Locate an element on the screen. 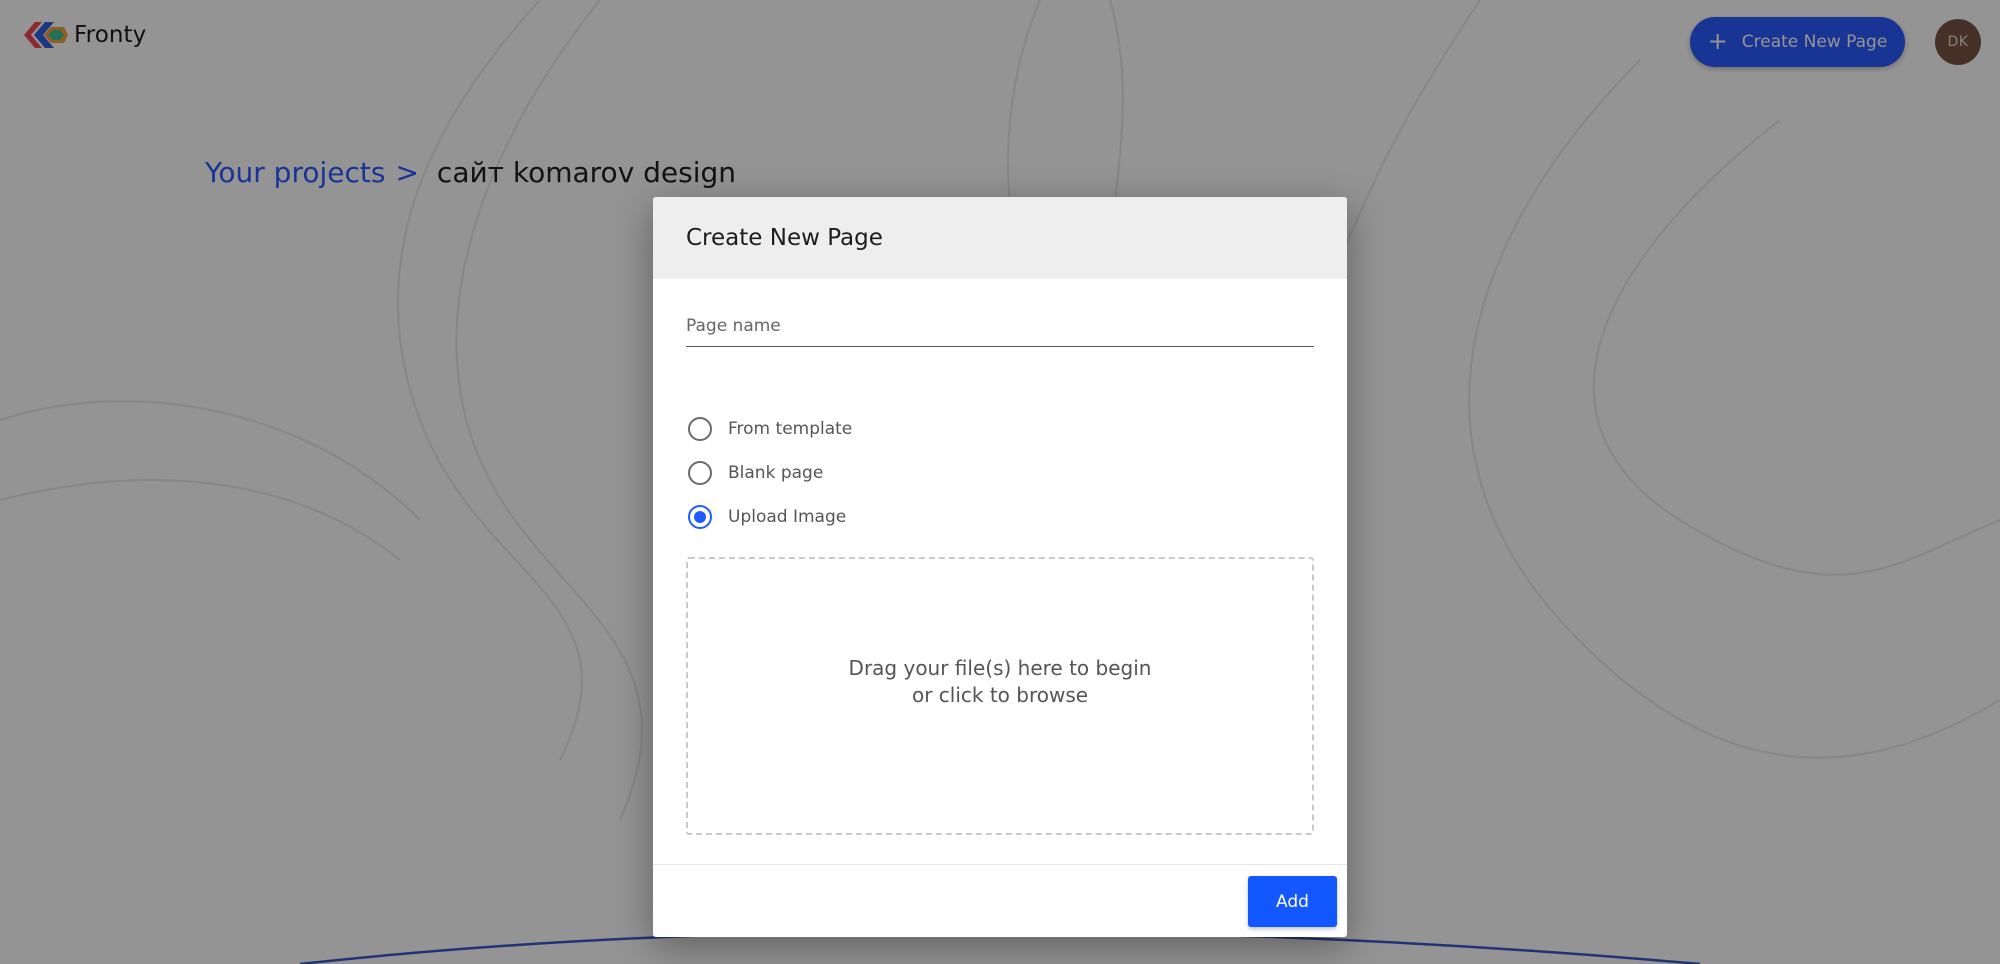 This screenshot has height=964, width=2000. option-blank-page: Blank page is located at coordinates (770, 473).